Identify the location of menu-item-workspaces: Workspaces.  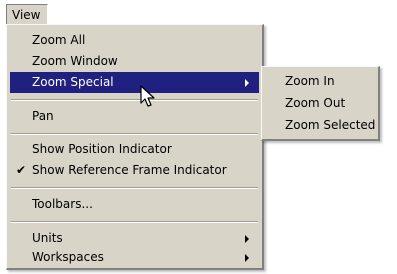
(134, 257).